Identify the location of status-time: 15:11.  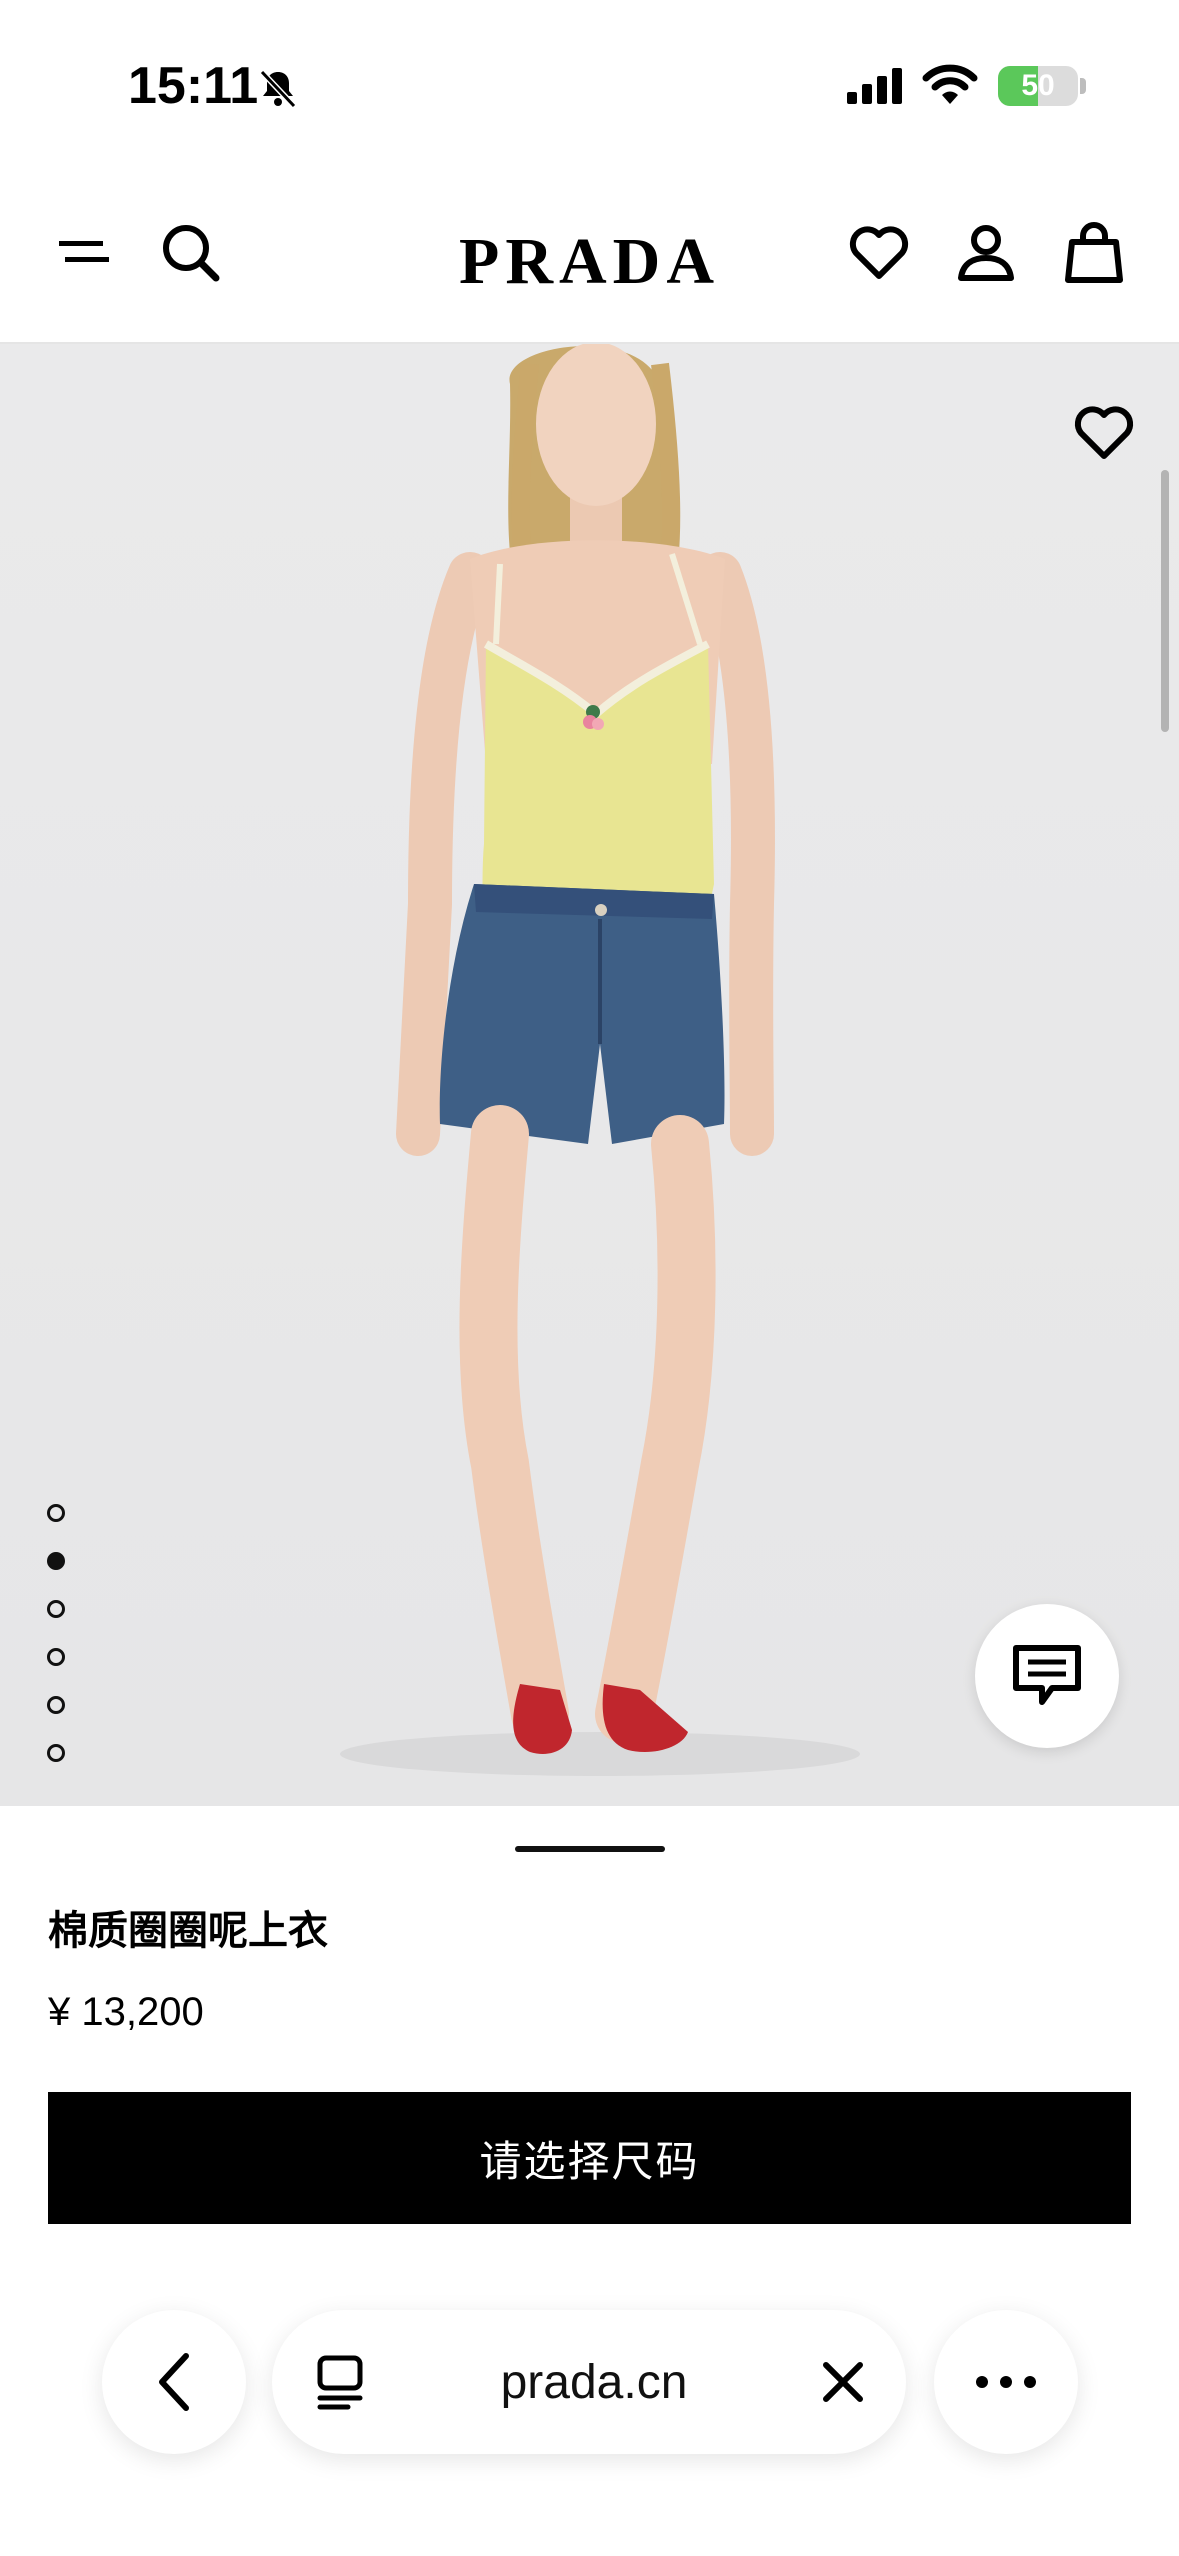
(193, 86).